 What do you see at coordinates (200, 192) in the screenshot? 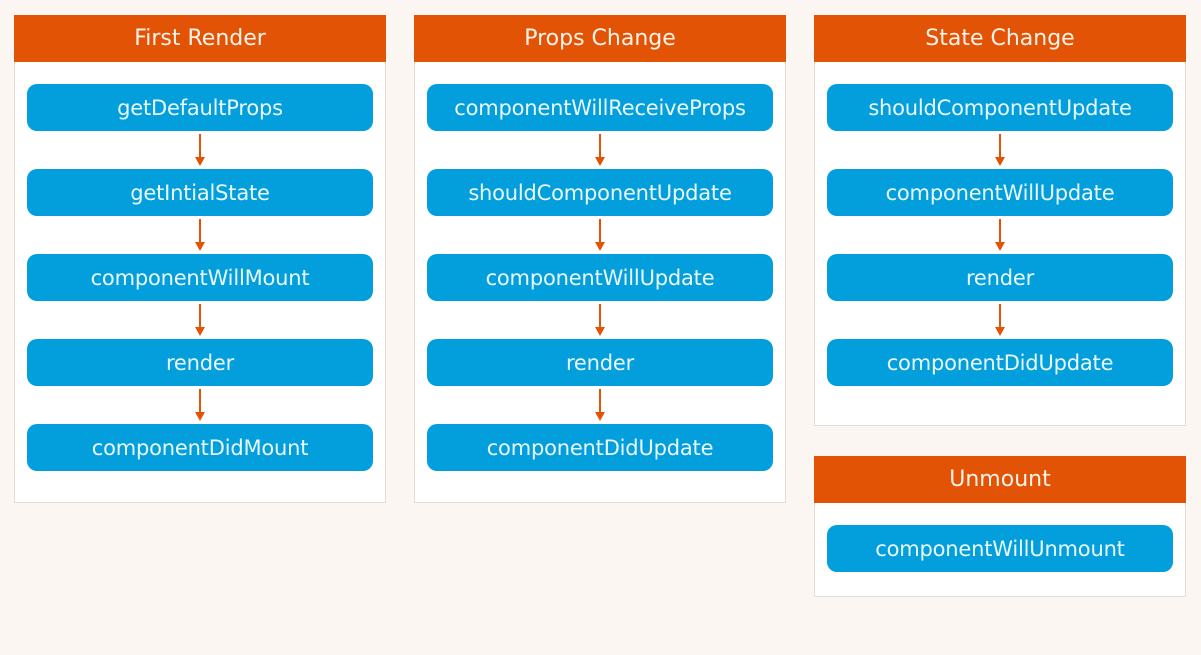
I see `step-get-initial-state: getIntialState` at bounding box center [200, 192].